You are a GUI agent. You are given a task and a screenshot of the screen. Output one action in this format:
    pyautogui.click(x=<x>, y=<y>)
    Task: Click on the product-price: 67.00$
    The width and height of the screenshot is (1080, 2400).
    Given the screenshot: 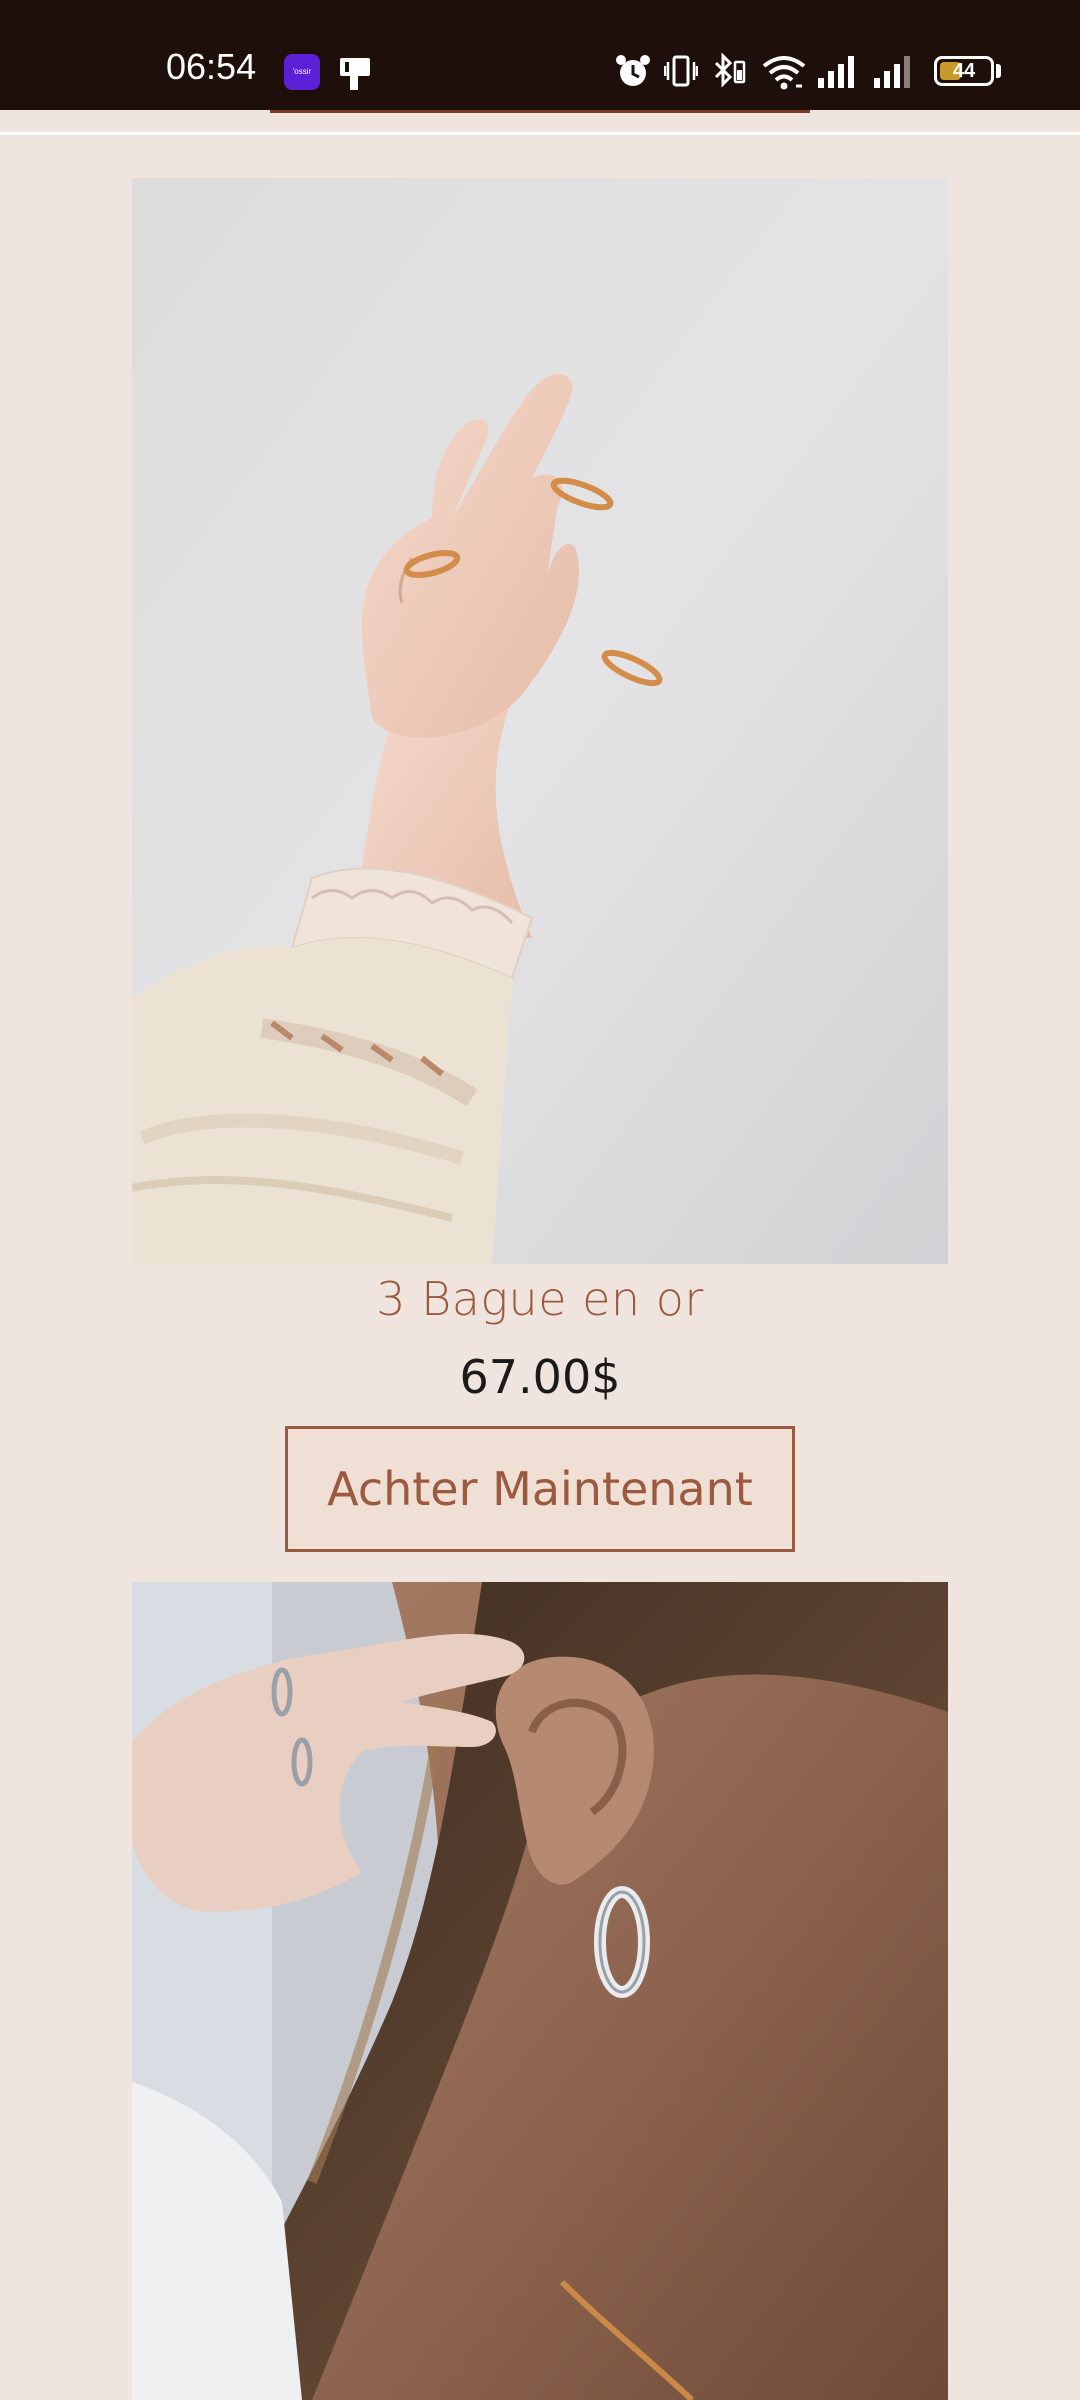 What is the action you would take?
    pyautogui.click(x=540, y=1377)
    